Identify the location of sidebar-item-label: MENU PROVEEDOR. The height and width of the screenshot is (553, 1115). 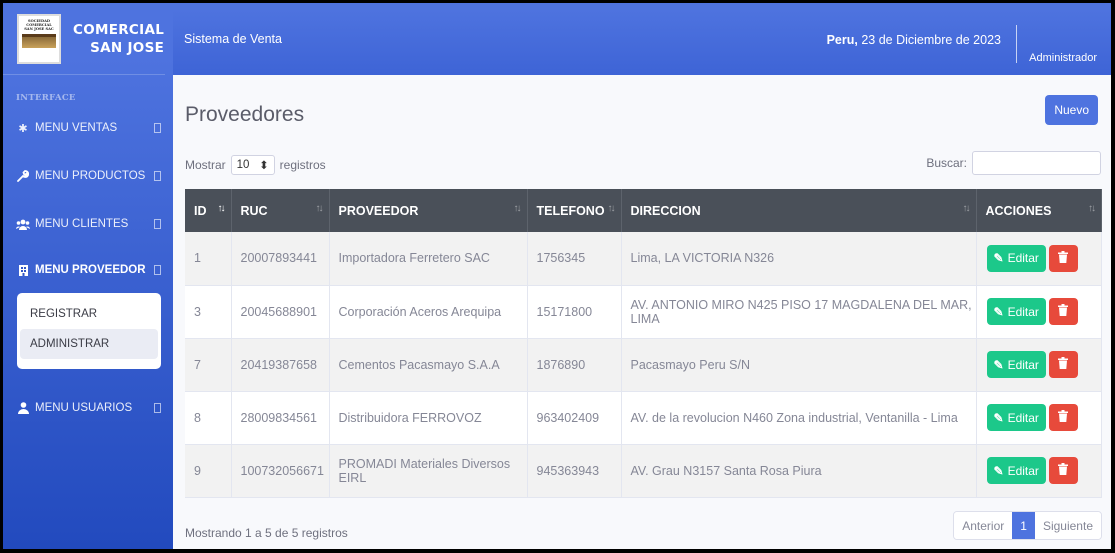
(90, 270).